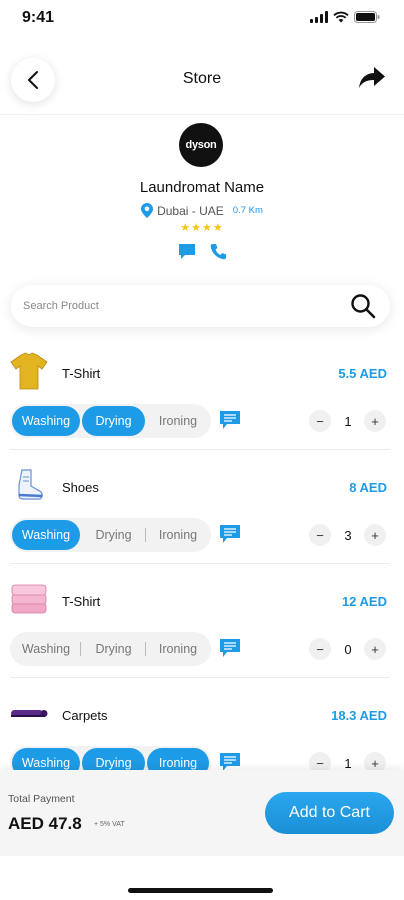 The width and height of the screenshot is (404, 900). What do you see at coordinates (190, 210) in the screenshot?
I see `location-text: Dubai - UAE` at bounding box center [190, 210].